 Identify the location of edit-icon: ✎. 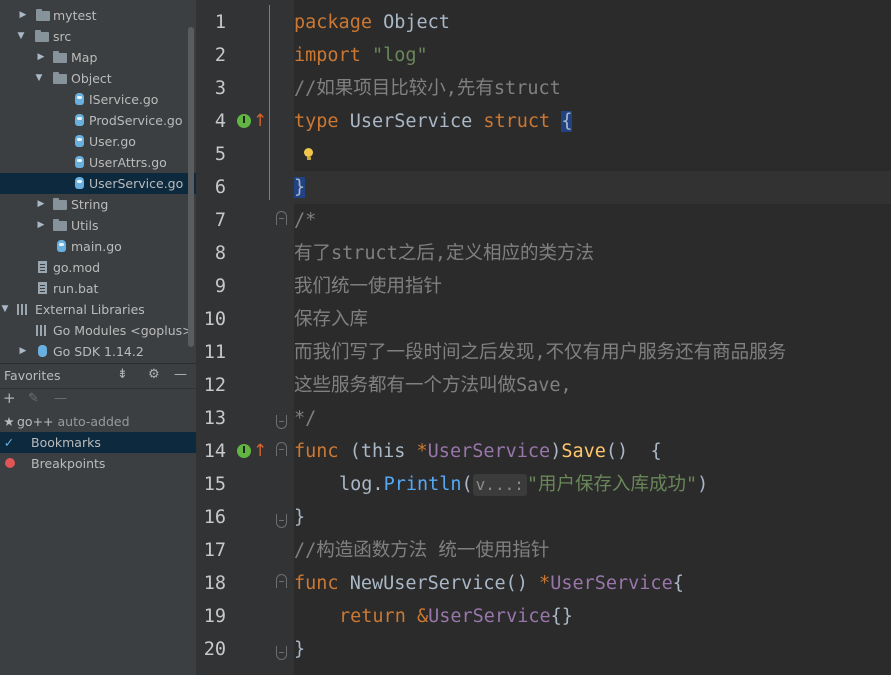
(33, 398).